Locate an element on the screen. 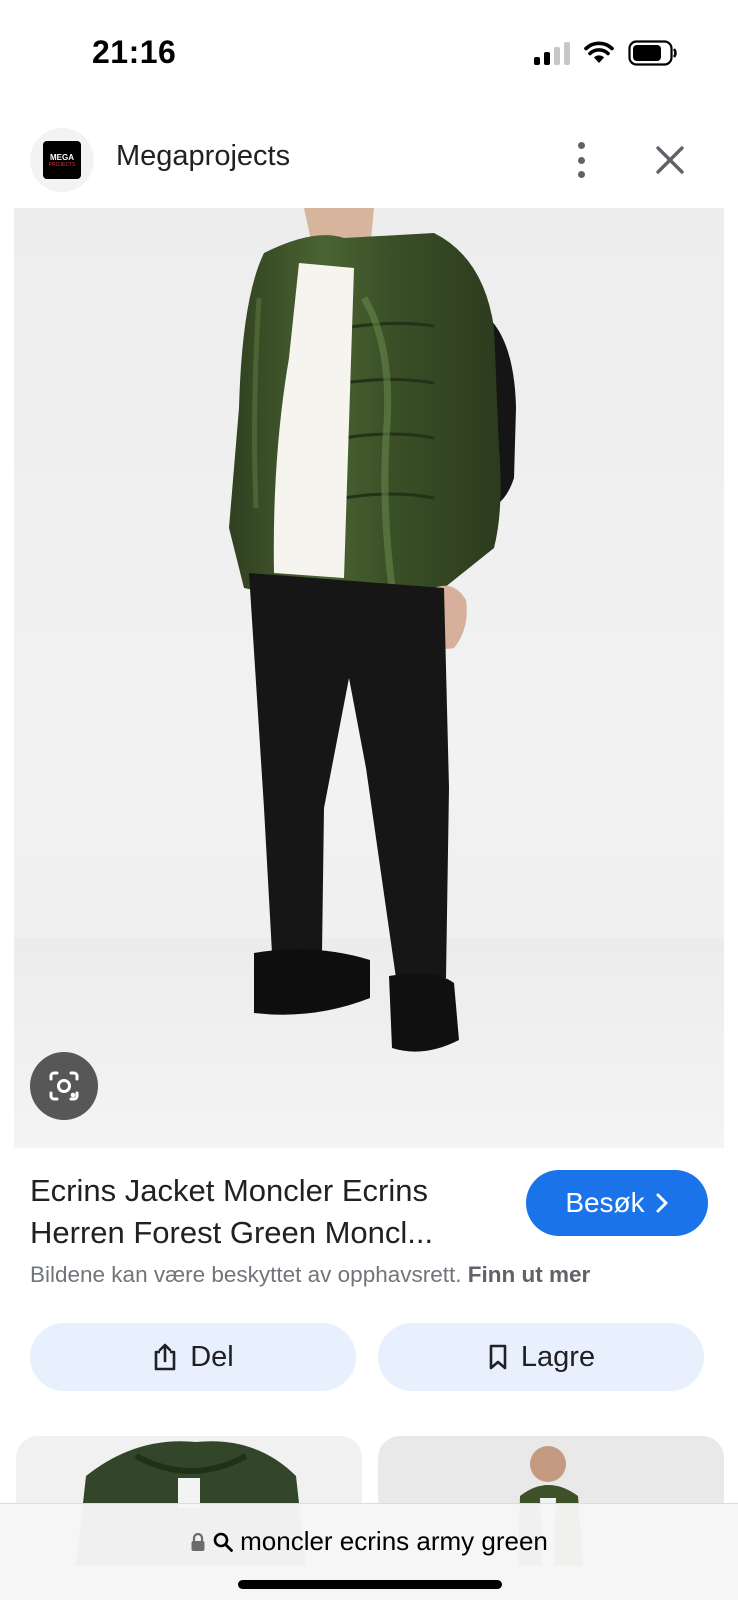 This screenshot has height=1600, width=738. save-button-label: Lagre is located at coordinates (558, 1356).